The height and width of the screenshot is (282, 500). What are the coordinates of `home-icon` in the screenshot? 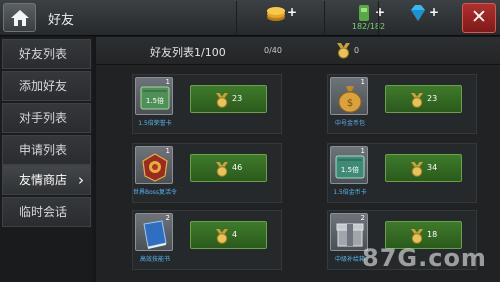 It's located at (19, 17).